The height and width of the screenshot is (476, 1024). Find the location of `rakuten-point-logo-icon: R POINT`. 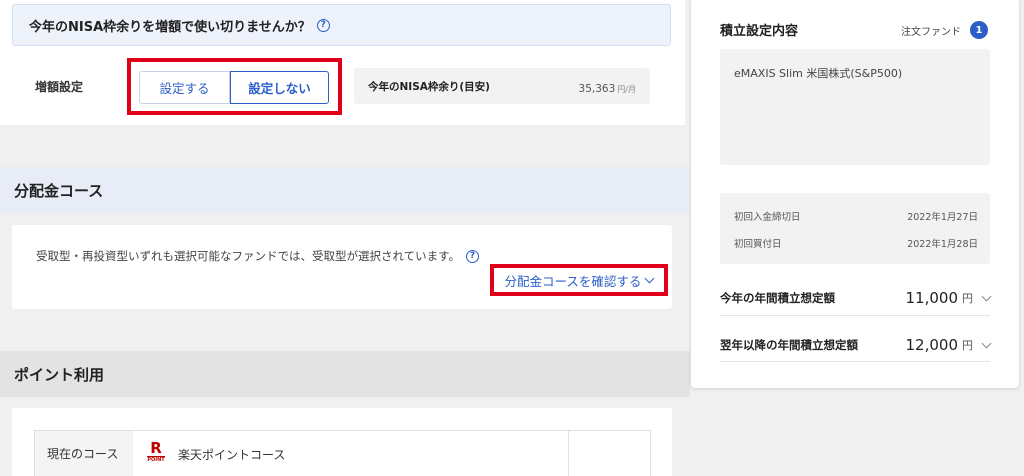

rakuten-point-logo-icon: R POINT is located at coordinates (156, 453).